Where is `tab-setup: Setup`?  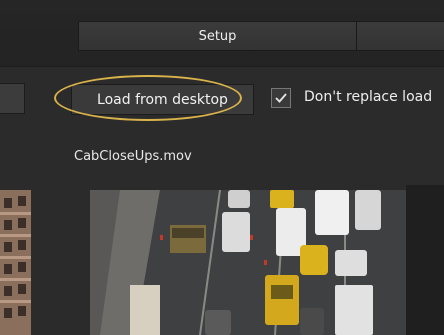
tab-setup: Setup is located at coordinates (217, 36).